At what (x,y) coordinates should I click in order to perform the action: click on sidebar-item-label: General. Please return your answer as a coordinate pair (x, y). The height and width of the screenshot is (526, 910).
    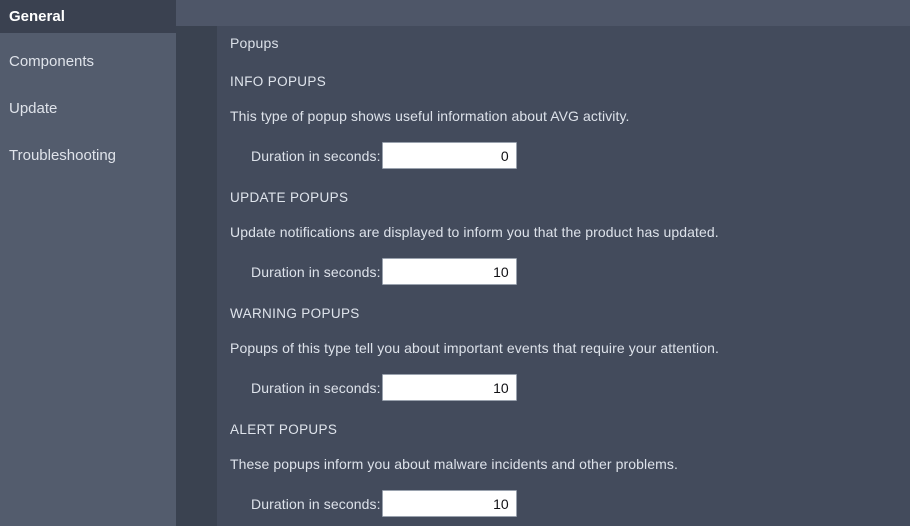
    Looking at the image, I should click on (37, 16).